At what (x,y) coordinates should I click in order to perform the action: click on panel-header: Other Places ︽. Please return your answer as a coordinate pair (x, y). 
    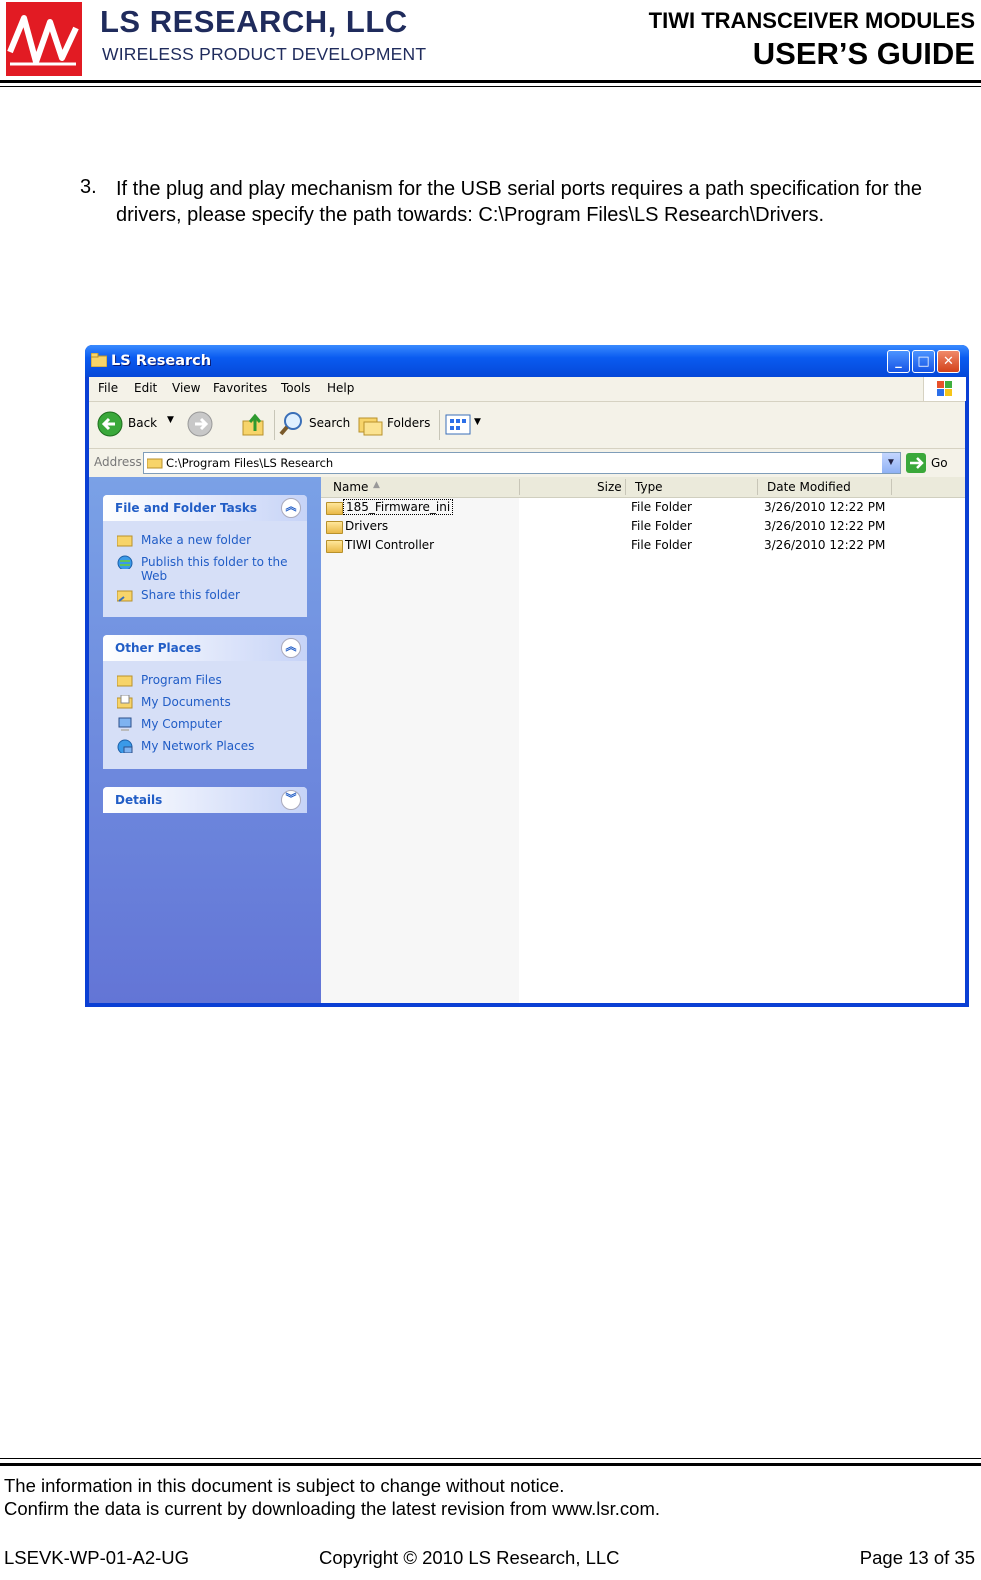
    Looking at the image, I should click on (205, 648).